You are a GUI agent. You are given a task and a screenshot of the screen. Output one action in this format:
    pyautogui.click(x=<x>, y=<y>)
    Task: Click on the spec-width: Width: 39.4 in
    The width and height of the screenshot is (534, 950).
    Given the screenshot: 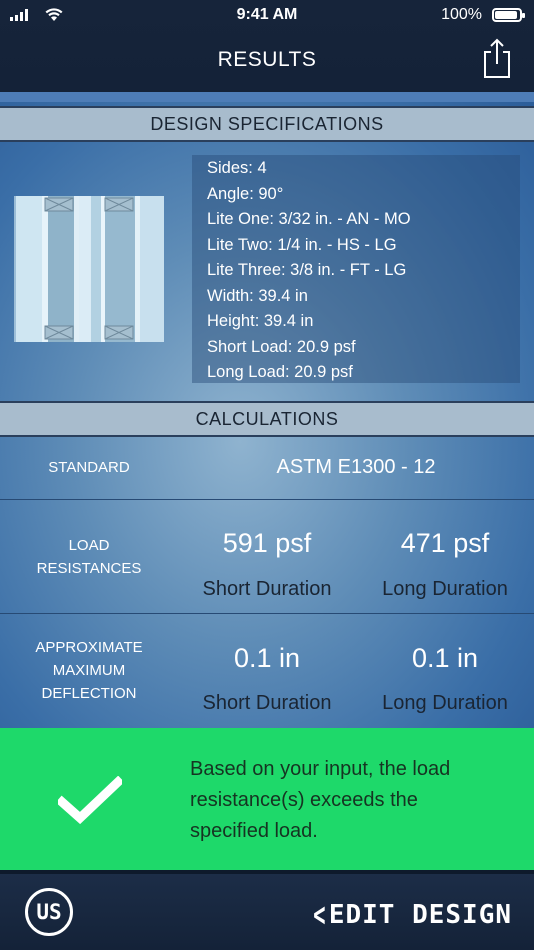 What is the action you would take?
    pyautogui.click(x=257, y=295)
    